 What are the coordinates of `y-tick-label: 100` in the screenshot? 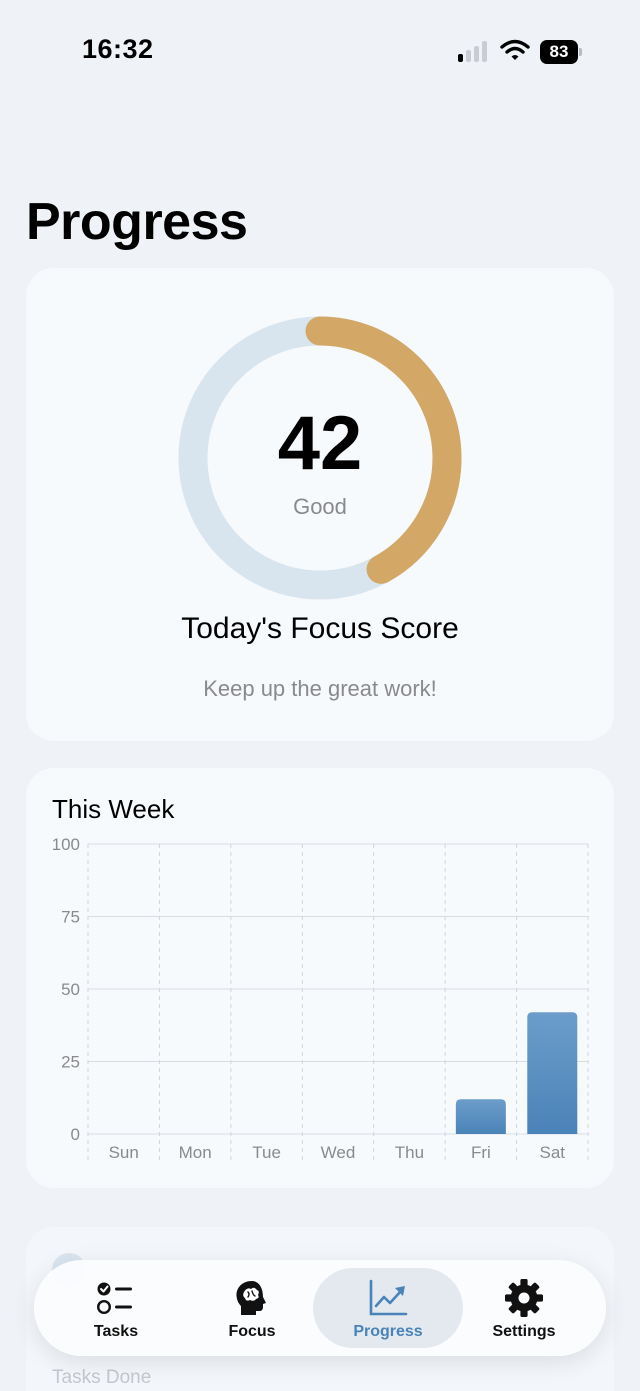 It's located at (66, 844).